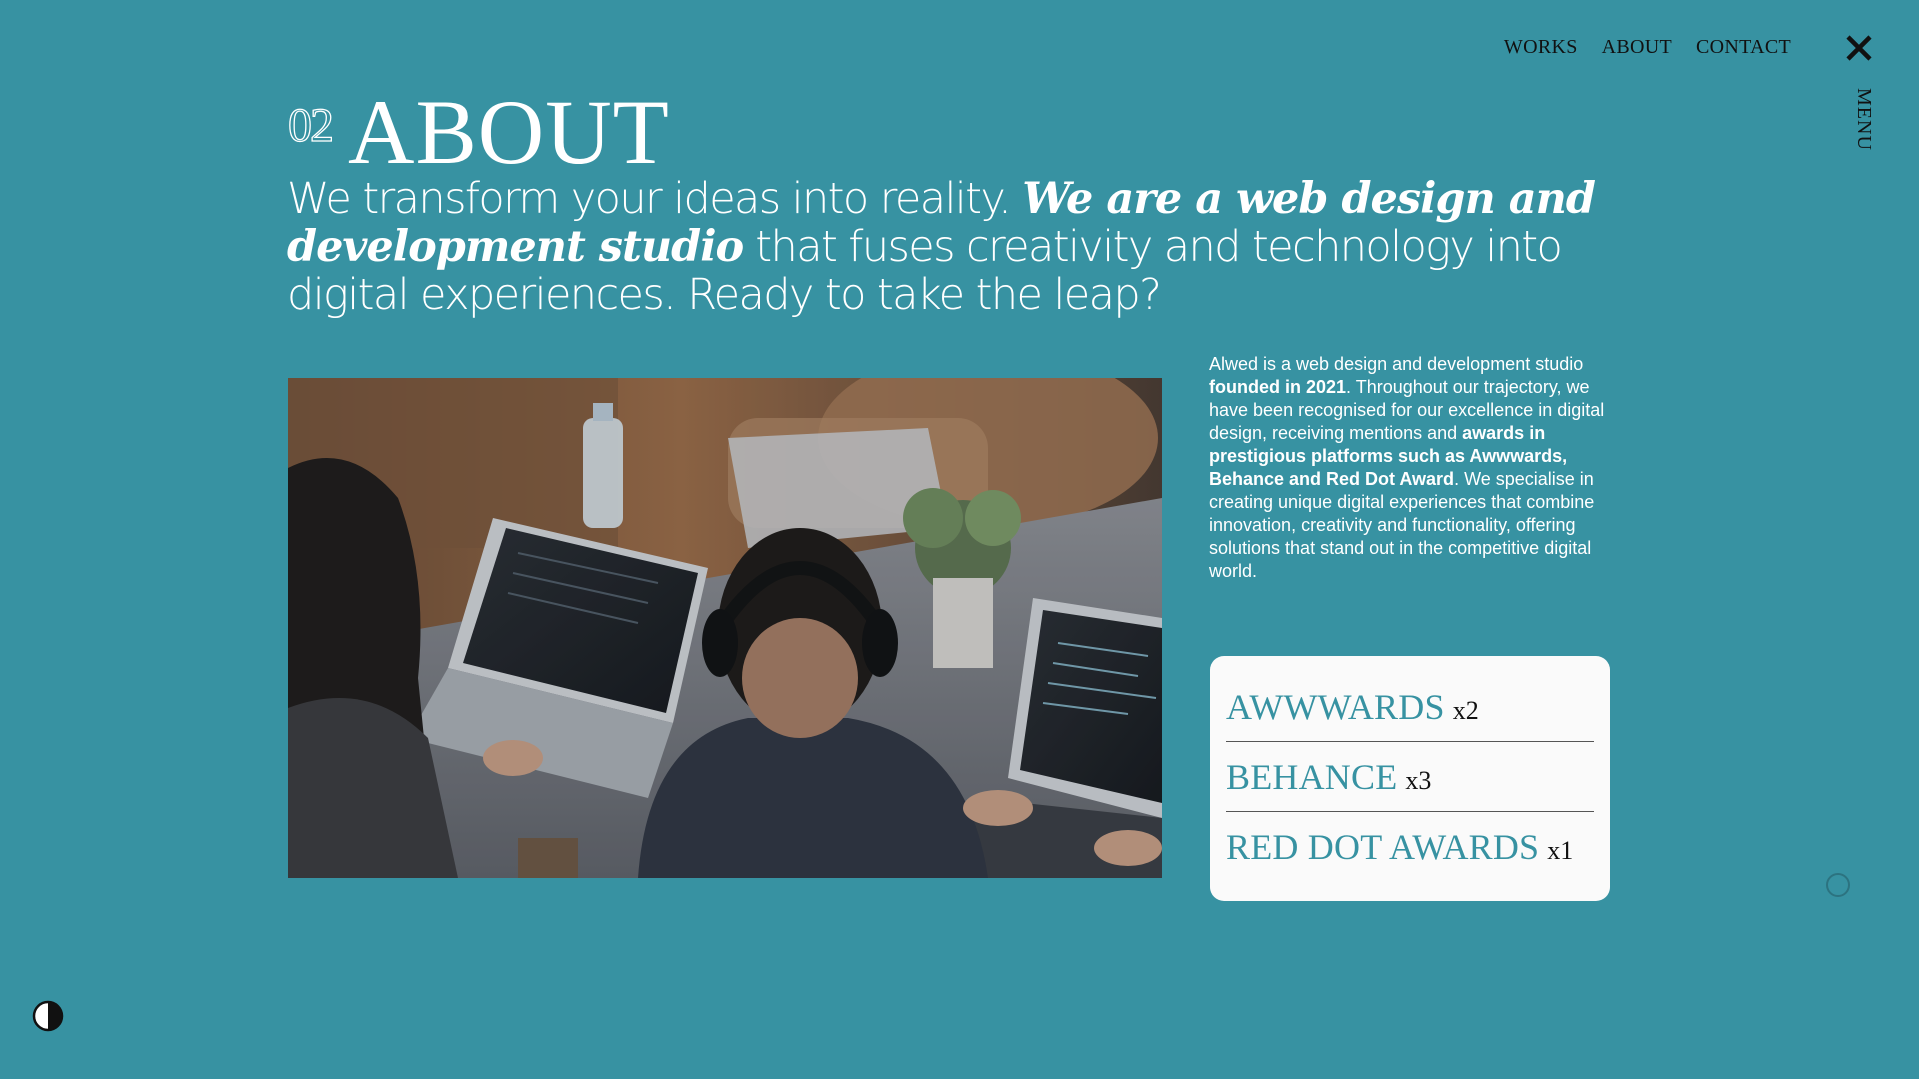  I want to click on award-row-behance: BEHANCE x3, so click(1410, 777).